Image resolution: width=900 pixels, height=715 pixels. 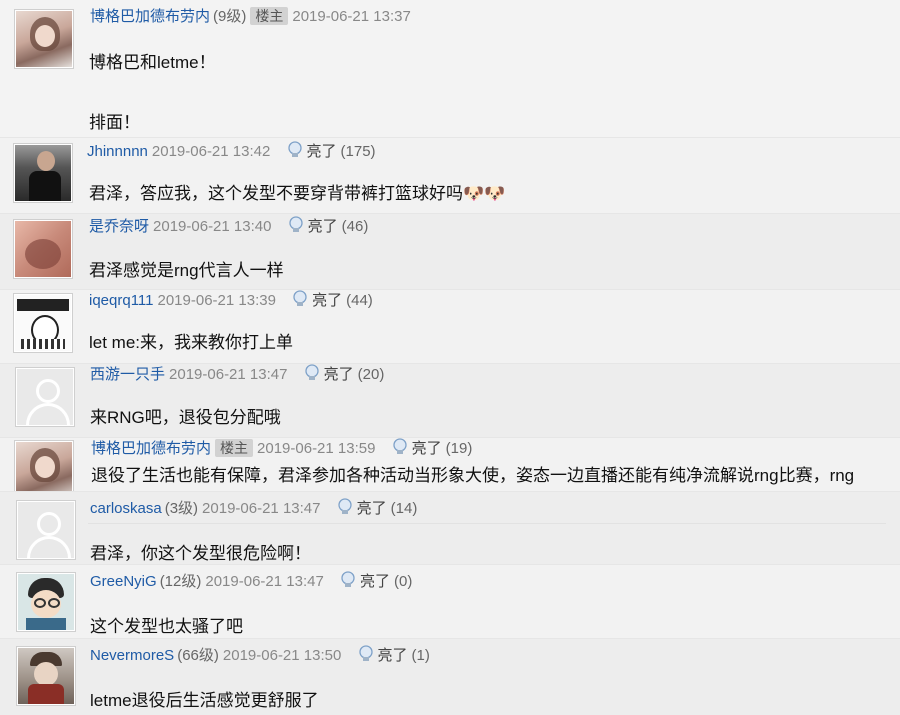 I want to click on user-level: (66级), so click(x=198, y=655).